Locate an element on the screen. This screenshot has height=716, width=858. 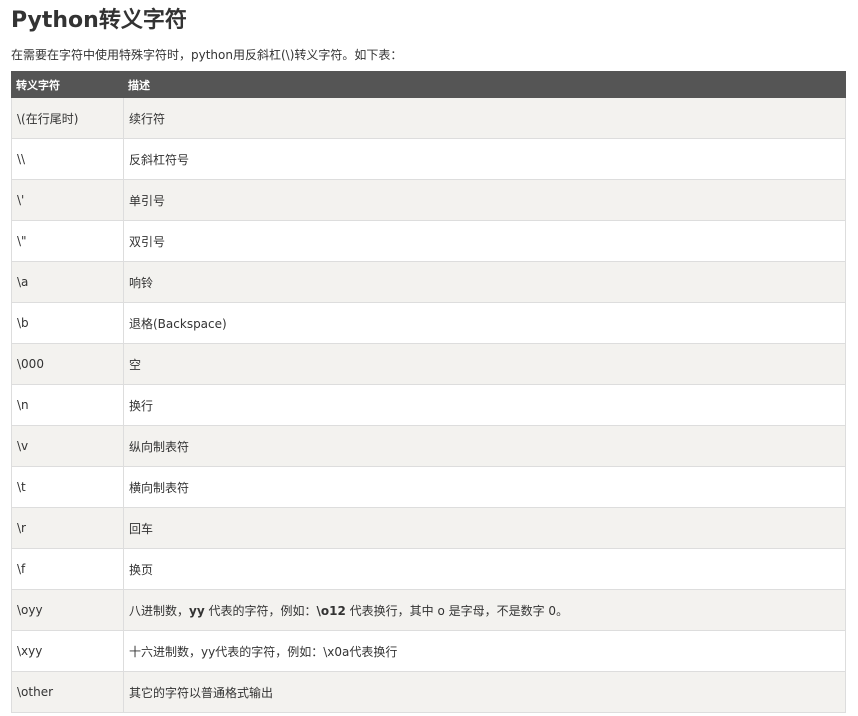
table-row: \n 换行 is located at coordinates (428, 405).